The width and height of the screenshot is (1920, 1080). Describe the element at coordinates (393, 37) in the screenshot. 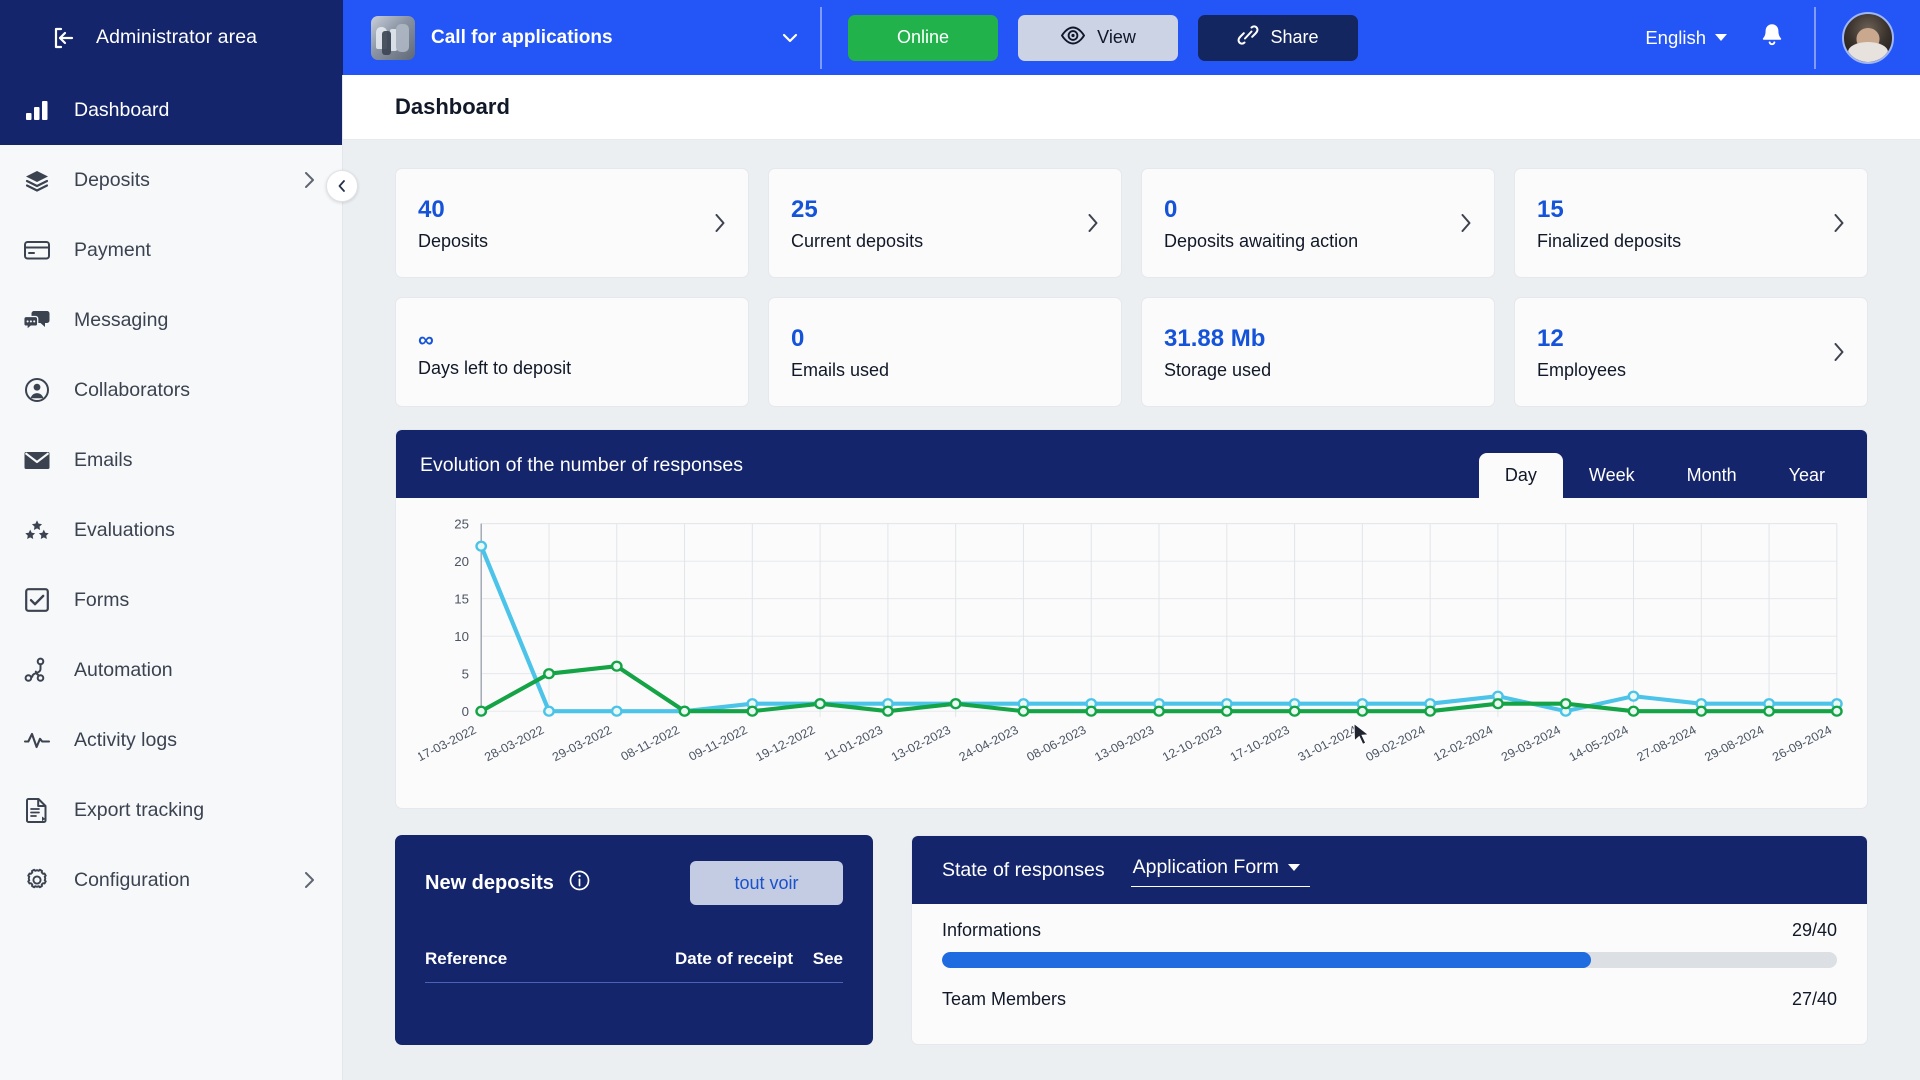

I see `project-thumbnail-icon` at that location.